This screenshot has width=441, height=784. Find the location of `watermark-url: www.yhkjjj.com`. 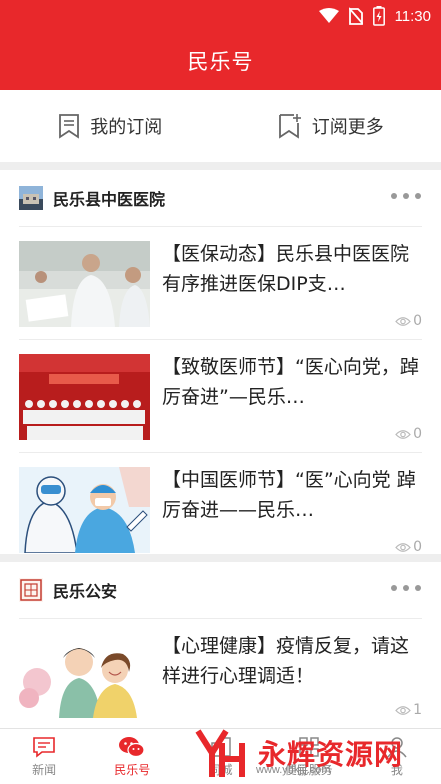

watermark-url: www.yhkjjj.com is located at coordinates (293, 770).